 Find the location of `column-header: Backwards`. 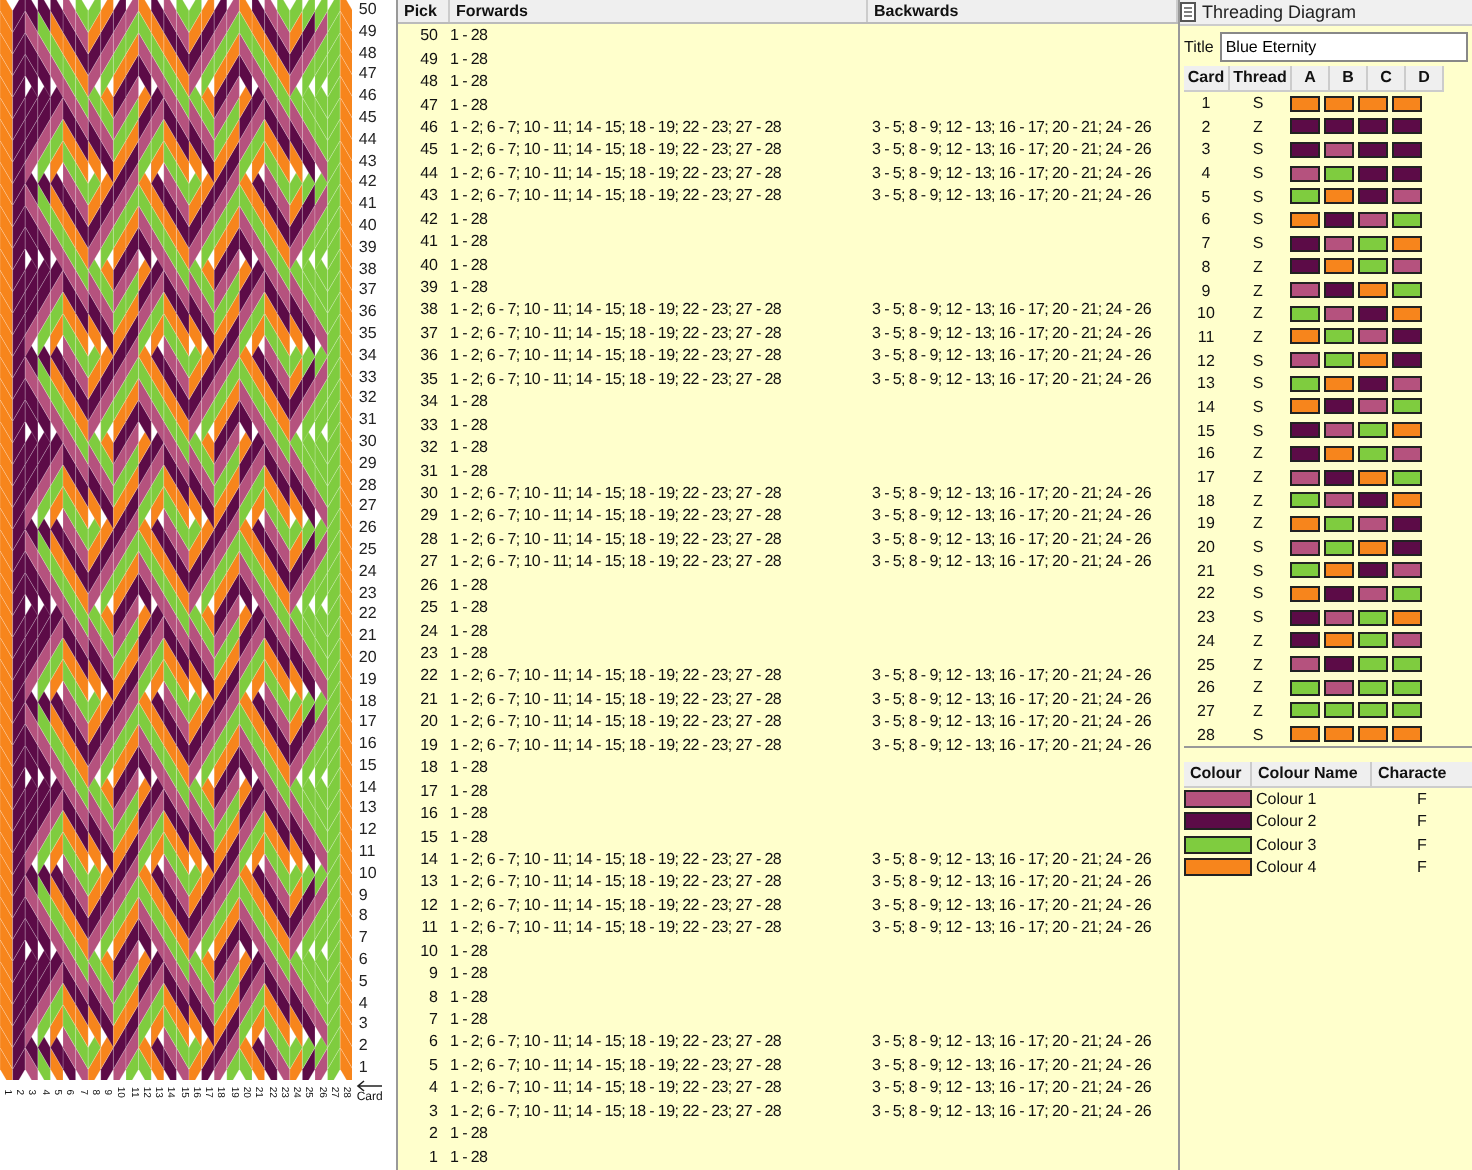

column-header: Backwards is located at coordinates (1023, 11).